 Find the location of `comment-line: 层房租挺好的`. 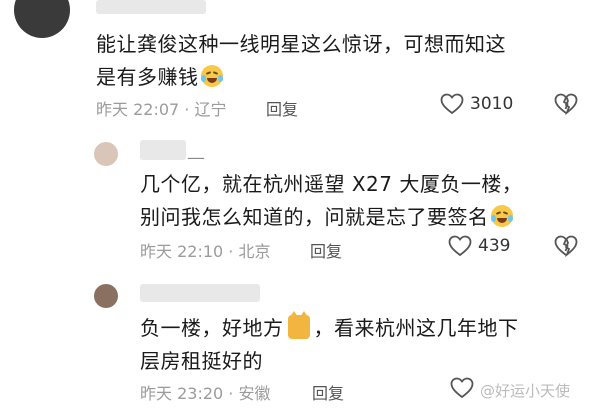

comment-line: 层房租挺好的 is located at coordinates (201, 361).